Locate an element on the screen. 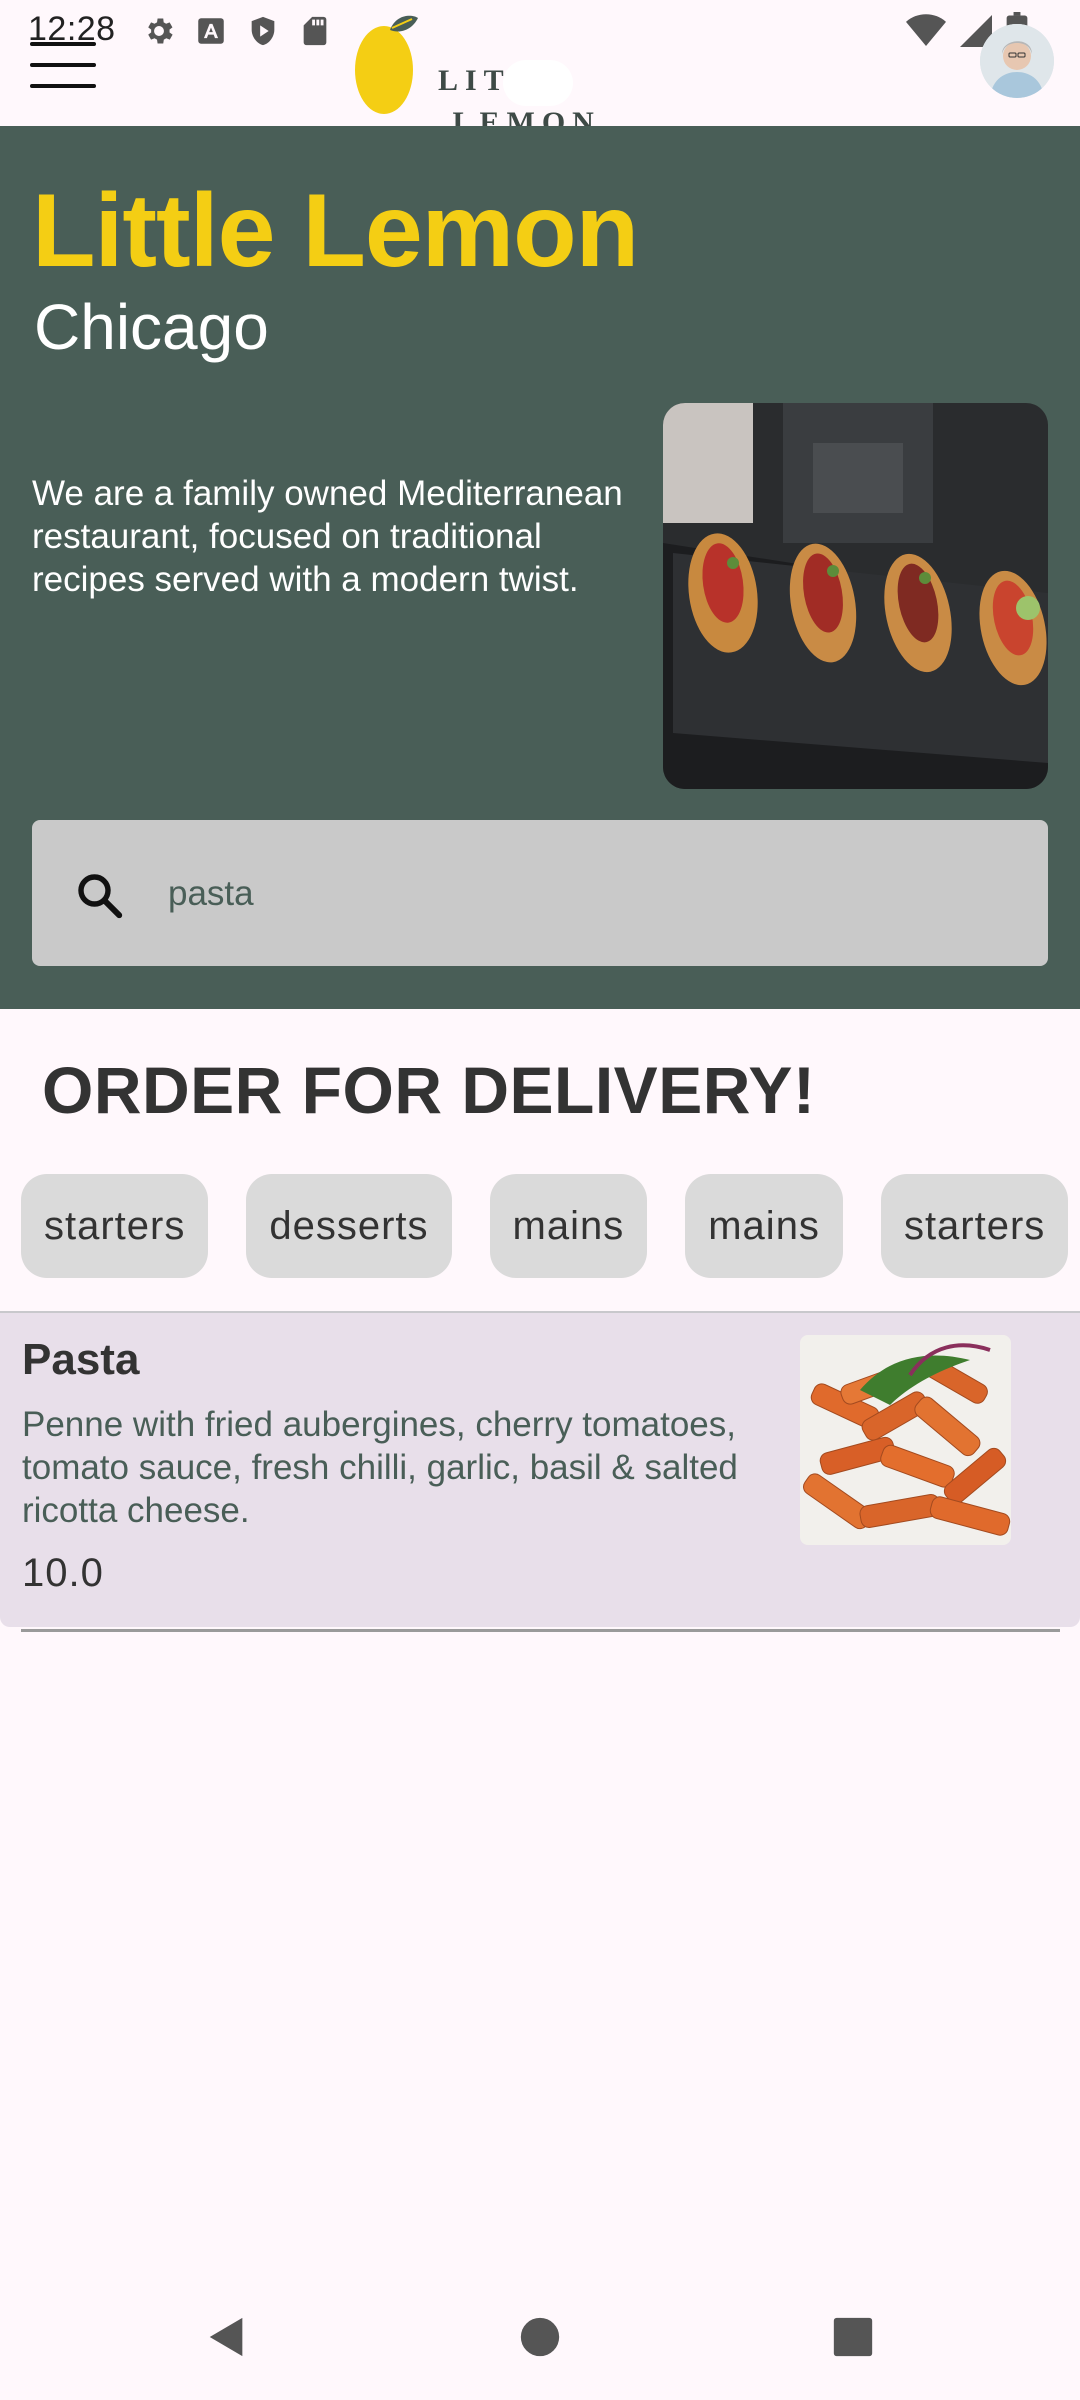  system-nav-bar is located at coordinates (540, 2335).